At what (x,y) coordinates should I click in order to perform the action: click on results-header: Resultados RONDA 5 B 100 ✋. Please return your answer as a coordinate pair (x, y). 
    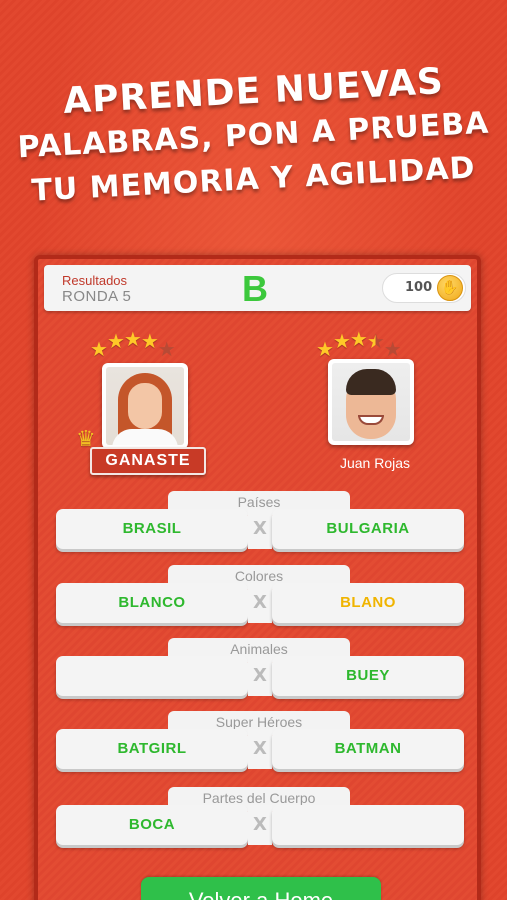
    Looking at the image, I should click on (257, 288).